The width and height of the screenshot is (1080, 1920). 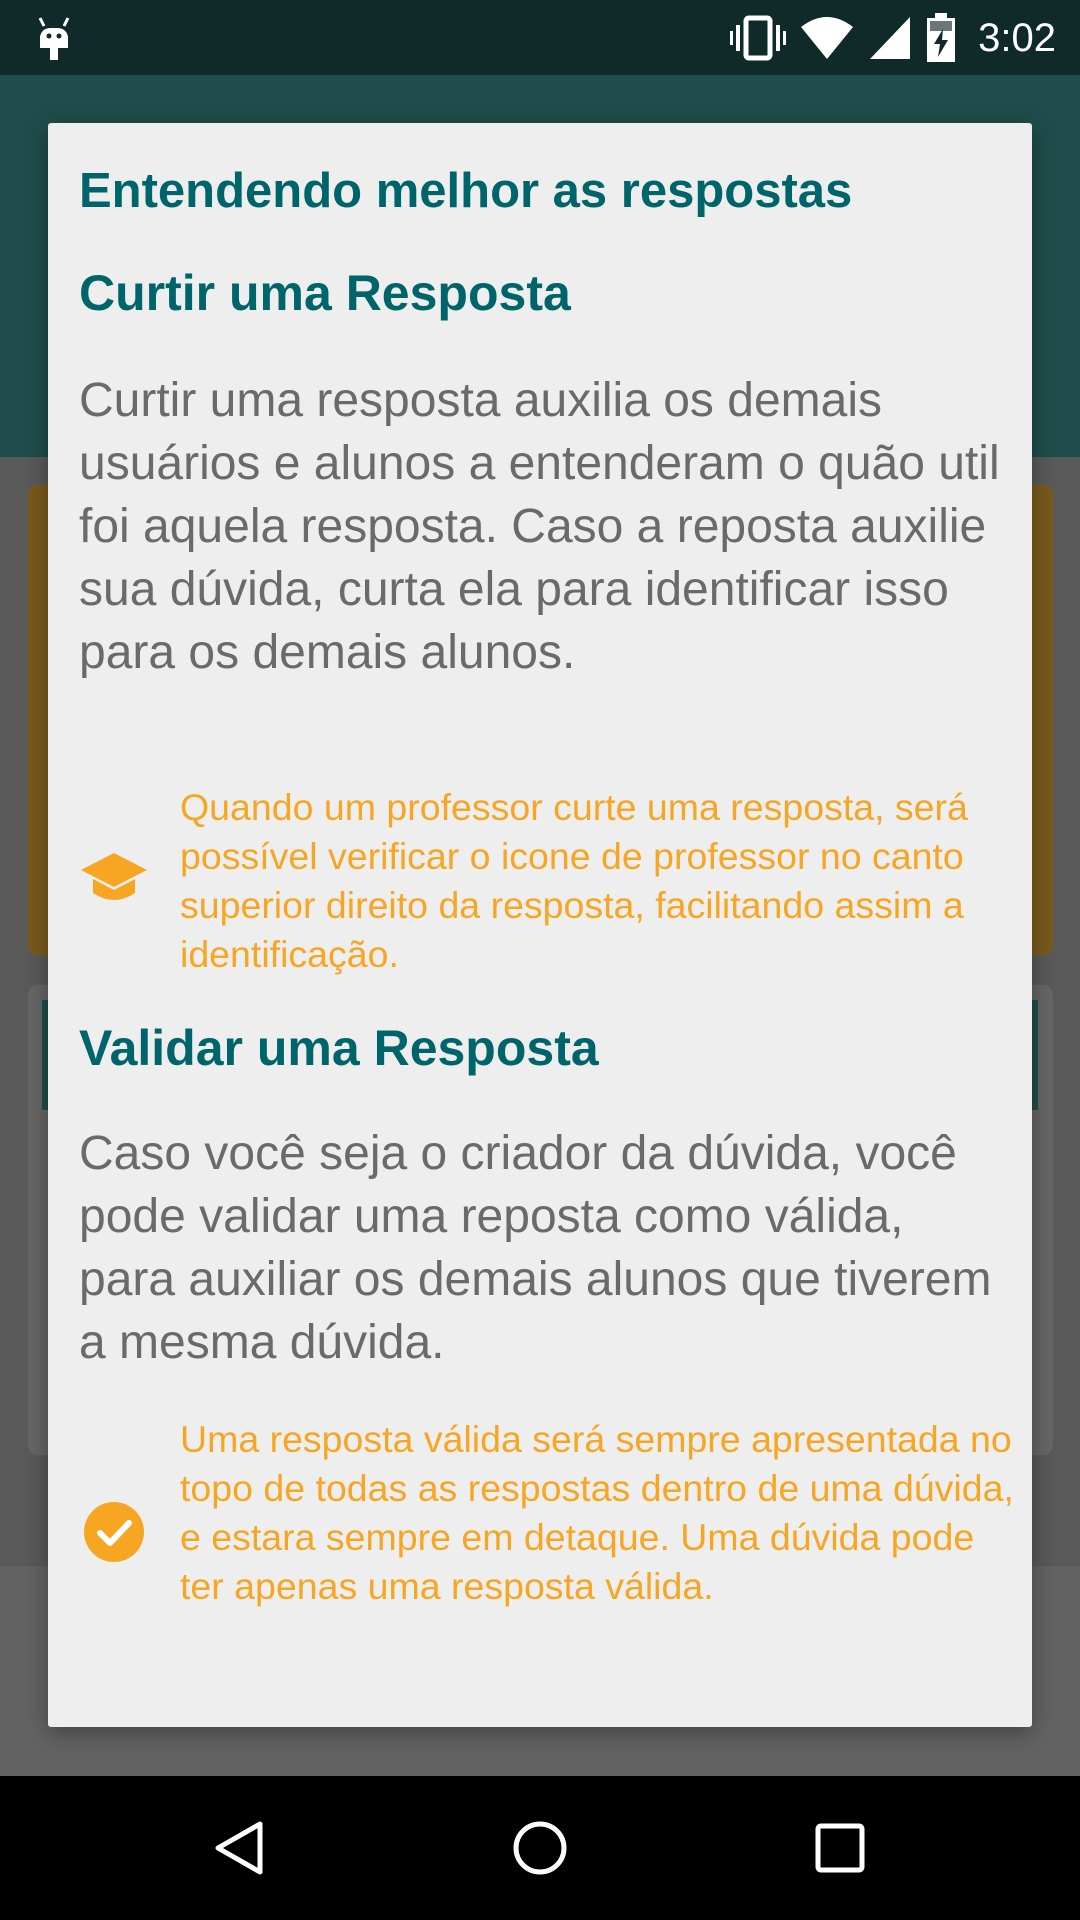 I want to click on android-icon, so click(x=54, y=38).